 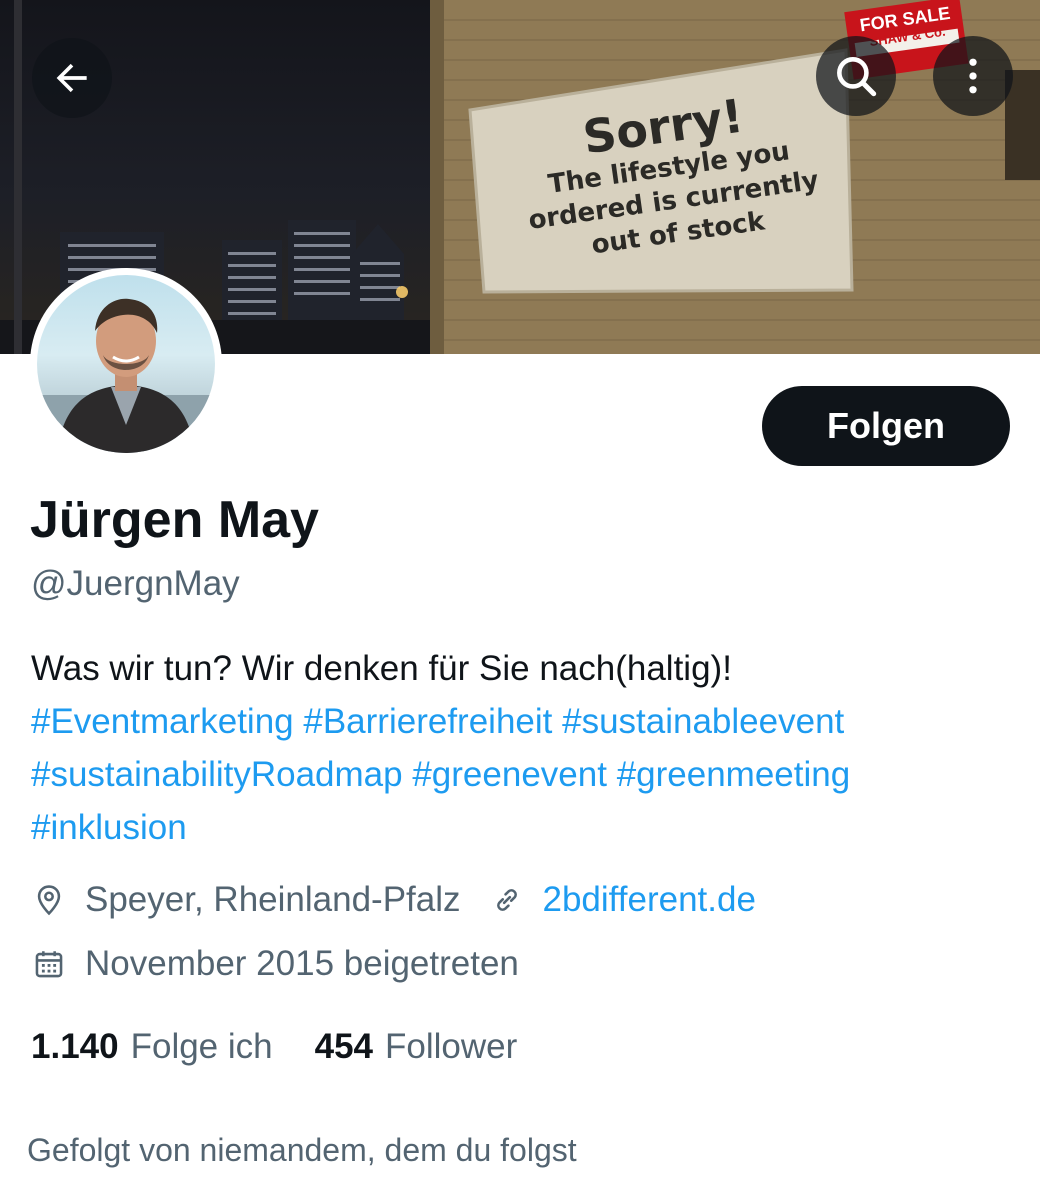 What do you see at coordinates (734, 774) in the screenshot?
I see `hashtag-link: #greenmeeting` at bounding box center [734, 774].